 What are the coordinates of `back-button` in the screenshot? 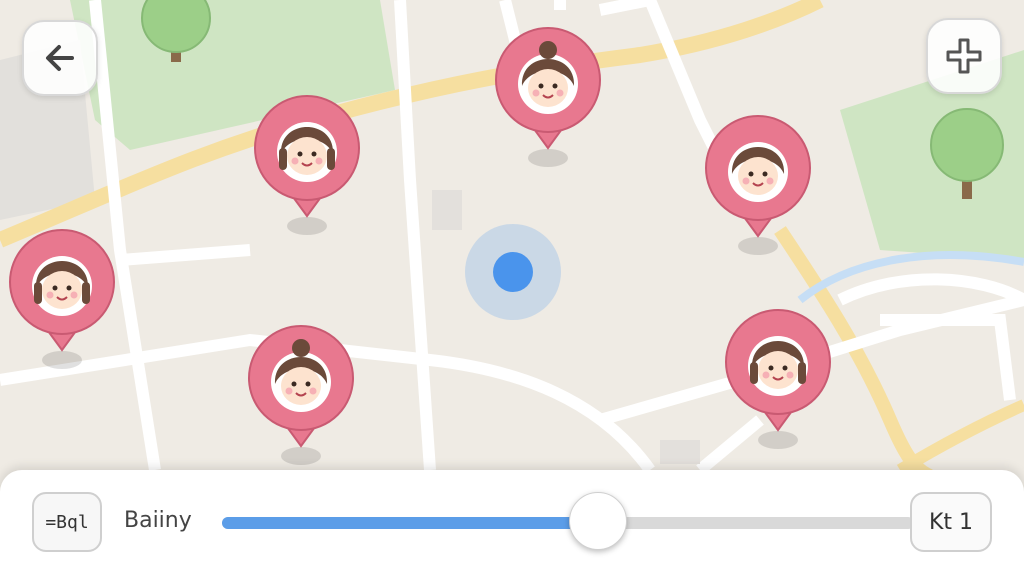 It's located at (60, 58).